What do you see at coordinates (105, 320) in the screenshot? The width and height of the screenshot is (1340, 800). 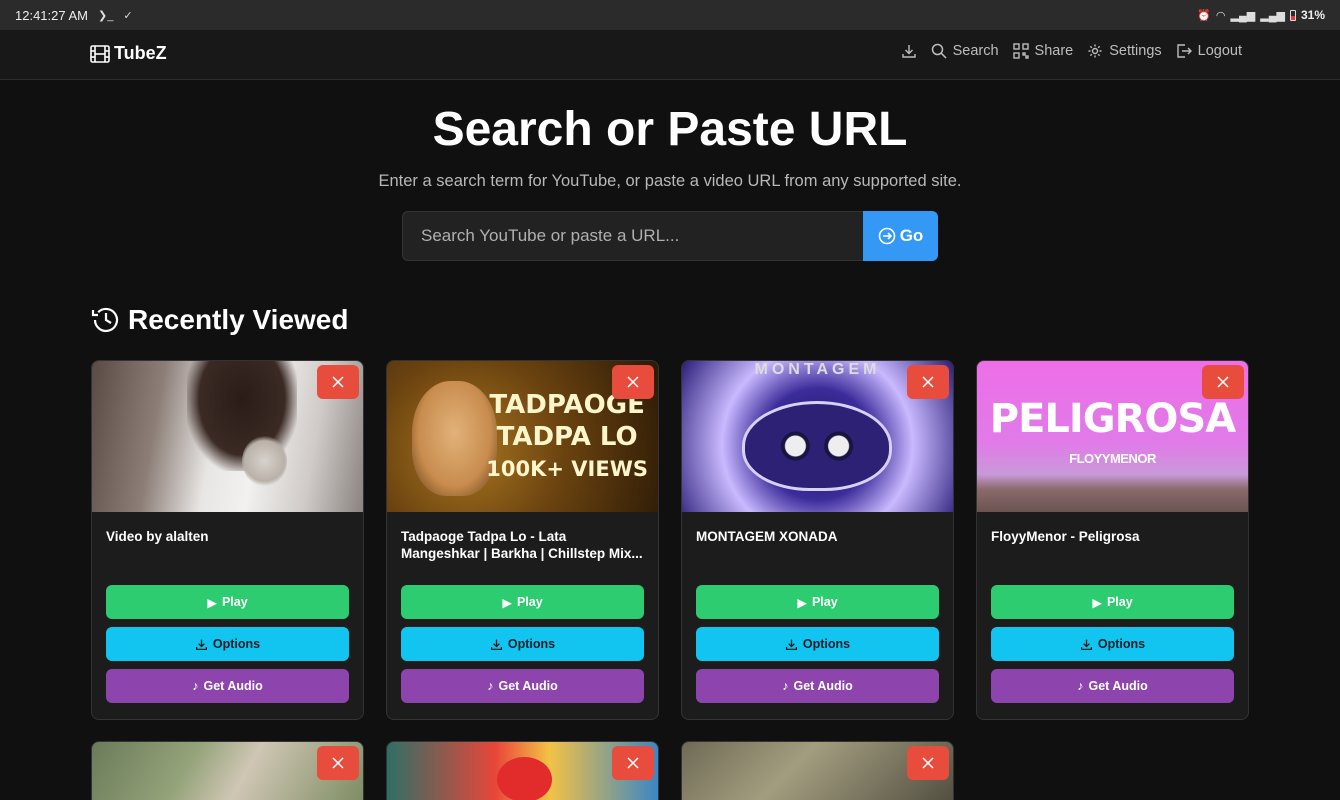 I see `history-clock-icon` at bounding box center [105, 320].